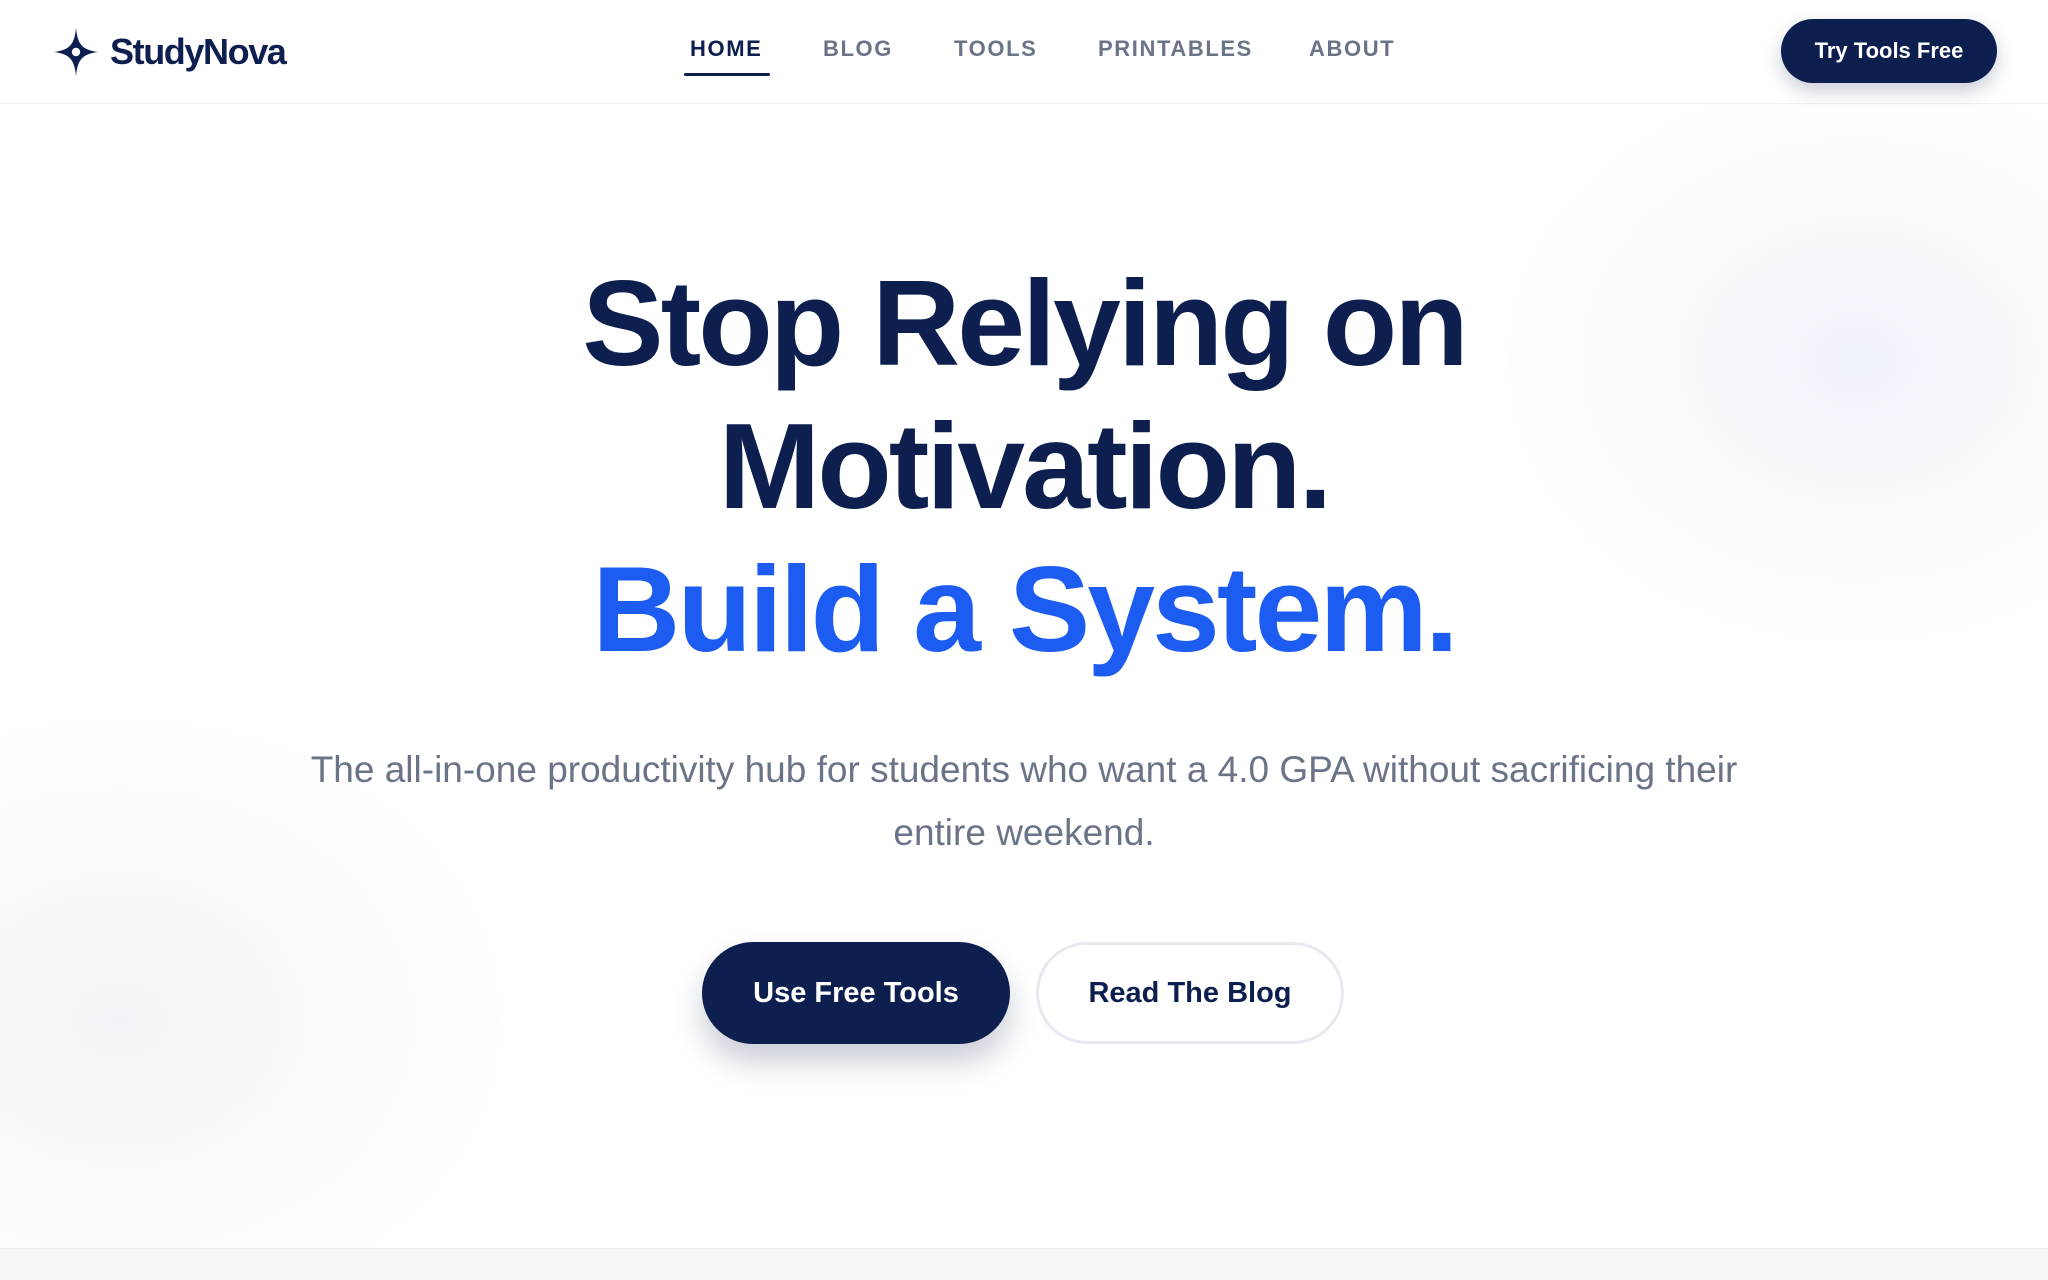 The width and height of the screenshot is (2048, 1280). What do you see at coordinates (76, 52) in the screenshot?
I see `four-point-star-icon` at bounding box center [76, 52].